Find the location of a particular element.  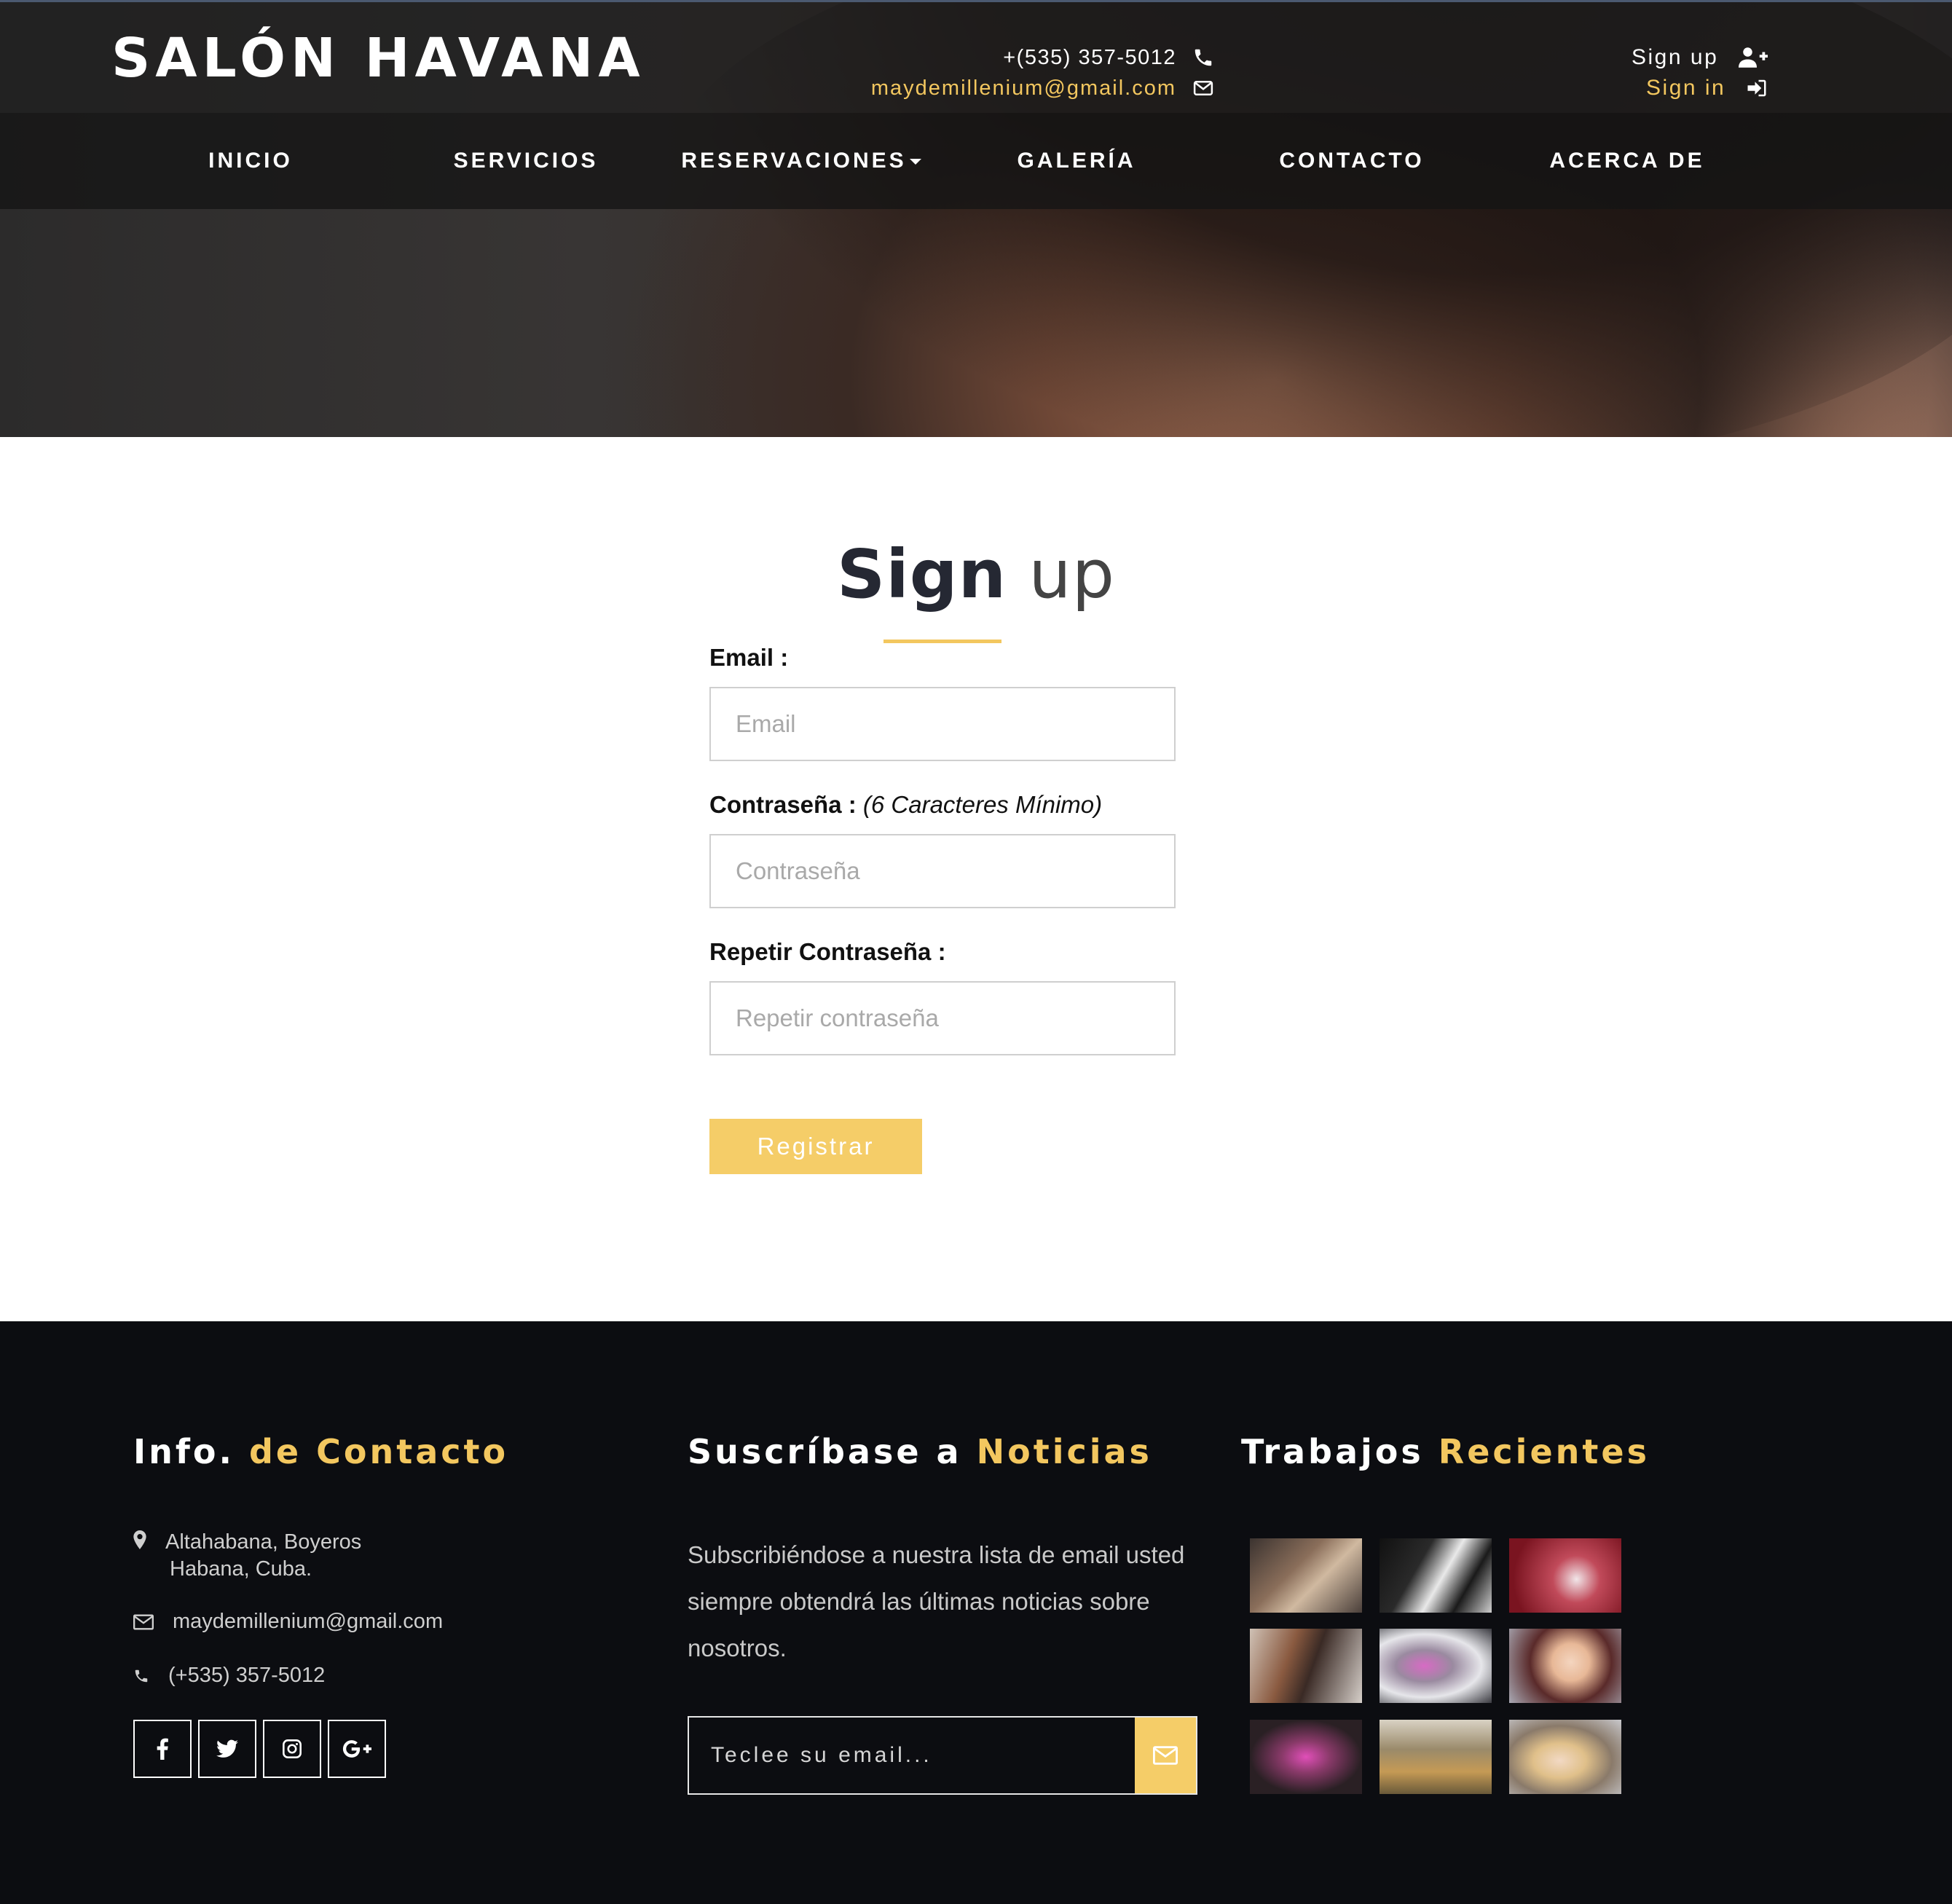

nav-item-reservaciones: RESERVACIONES is located at coordinates (801, 161).